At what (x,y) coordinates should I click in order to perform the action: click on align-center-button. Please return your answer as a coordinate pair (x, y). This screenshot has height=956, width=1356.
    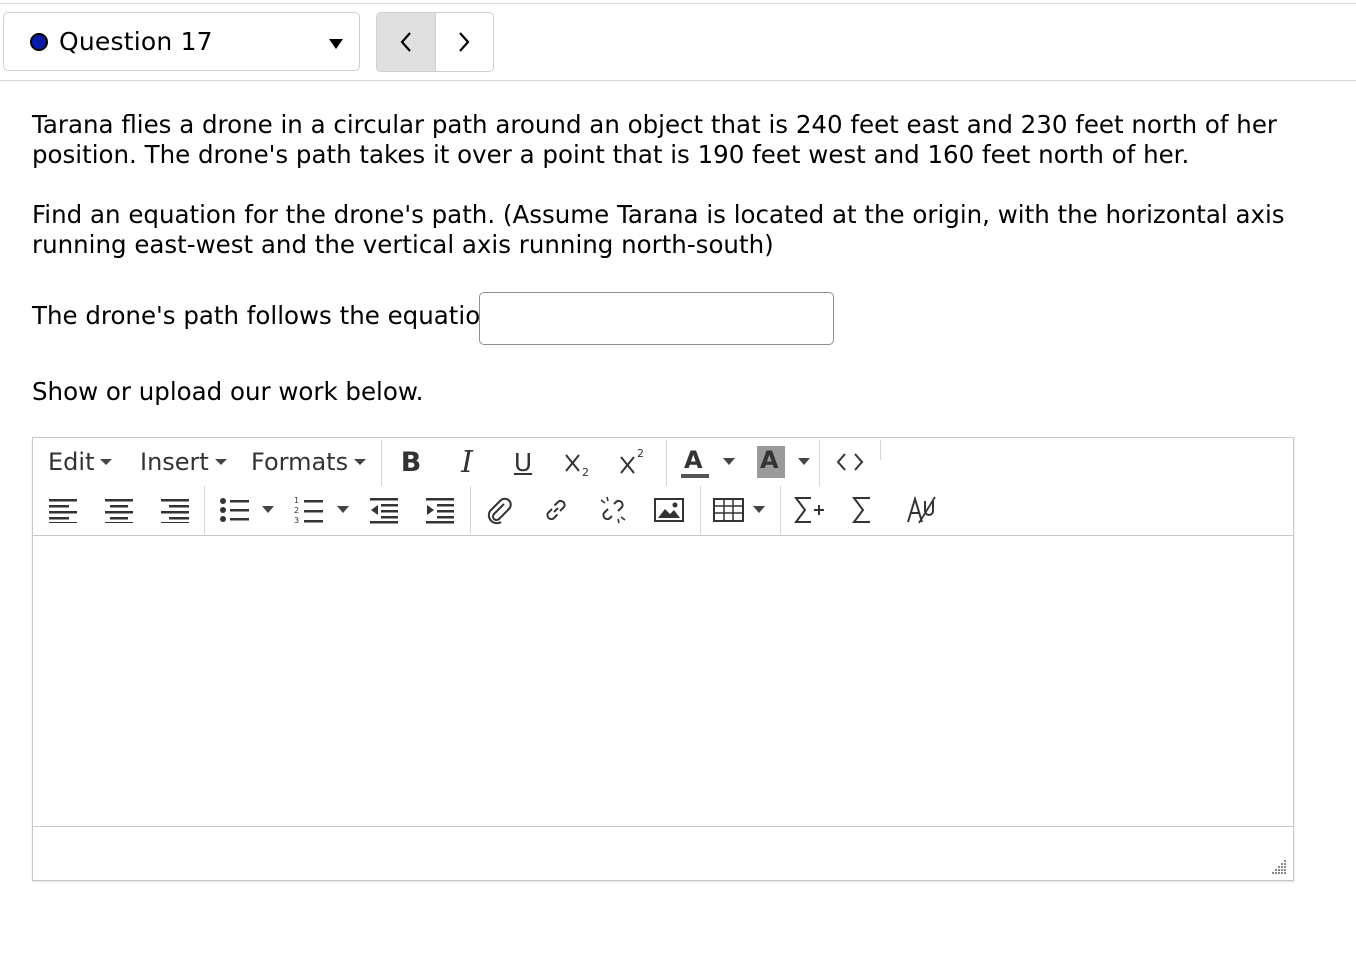
    Looking at the image, I should click on (119, 510).